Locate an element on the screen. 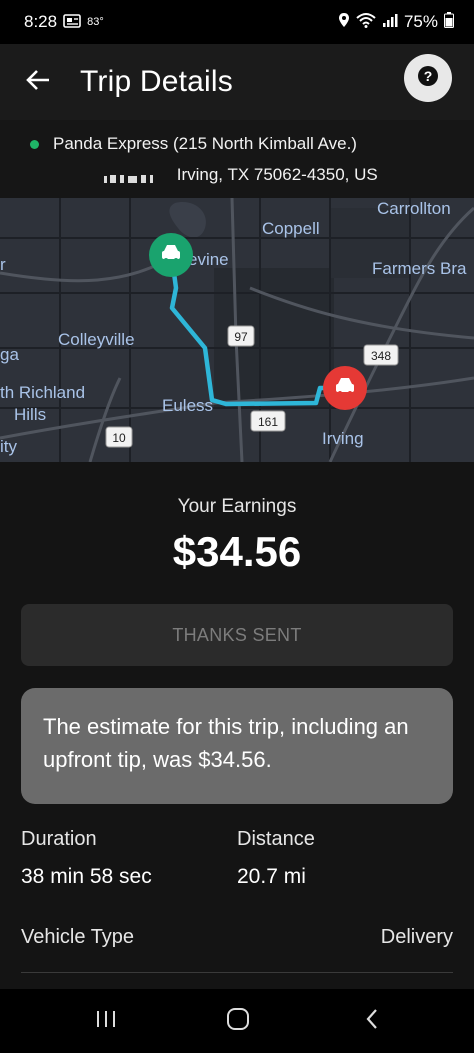 This screenshot has height=1053, width=474. highway-shield-348: 348 is located at coordinates (381, 355).